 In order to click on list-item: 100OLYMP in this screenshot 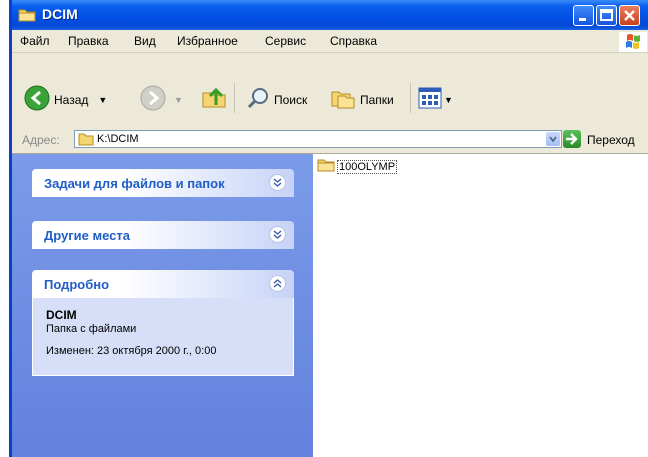, I will do `click(357, 166)`.